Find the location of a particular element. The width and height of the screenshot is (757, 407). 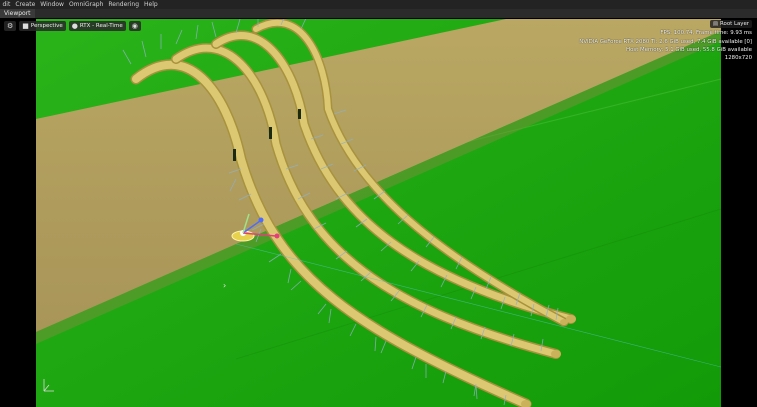

menu-edit: dit is located at coordinates (6, 4).